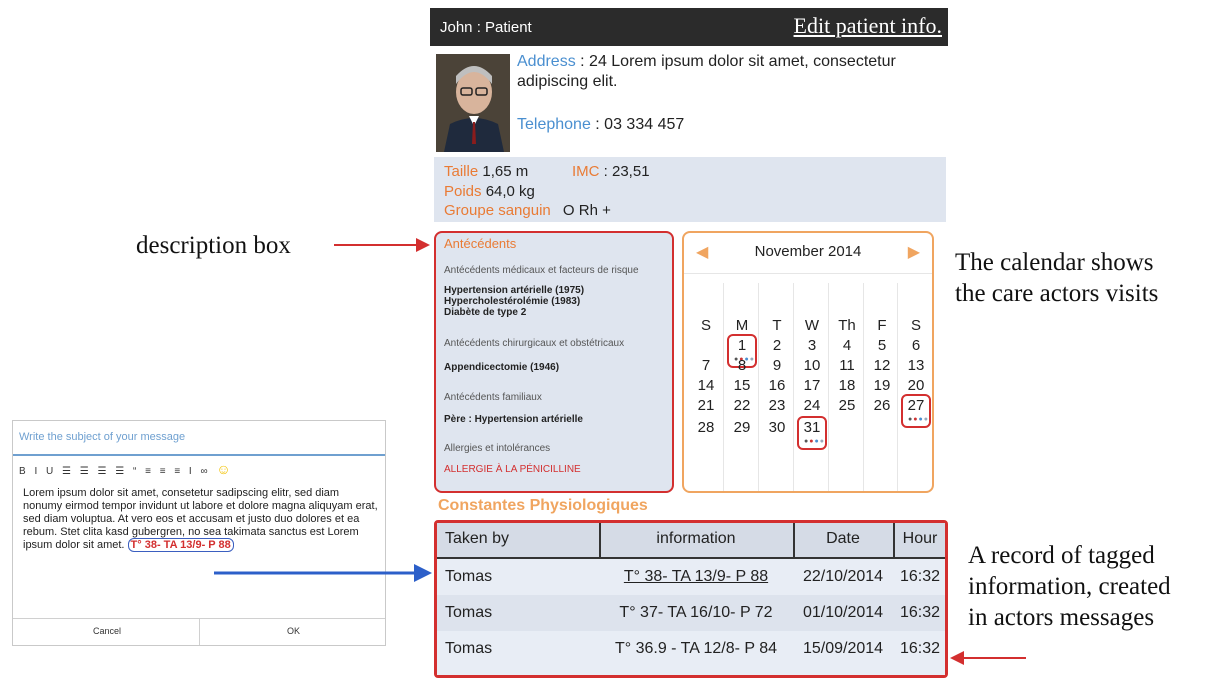 This screenshot has height=682, width=1226. I want to click on arrow-tag-to-table, so click(323, 573).